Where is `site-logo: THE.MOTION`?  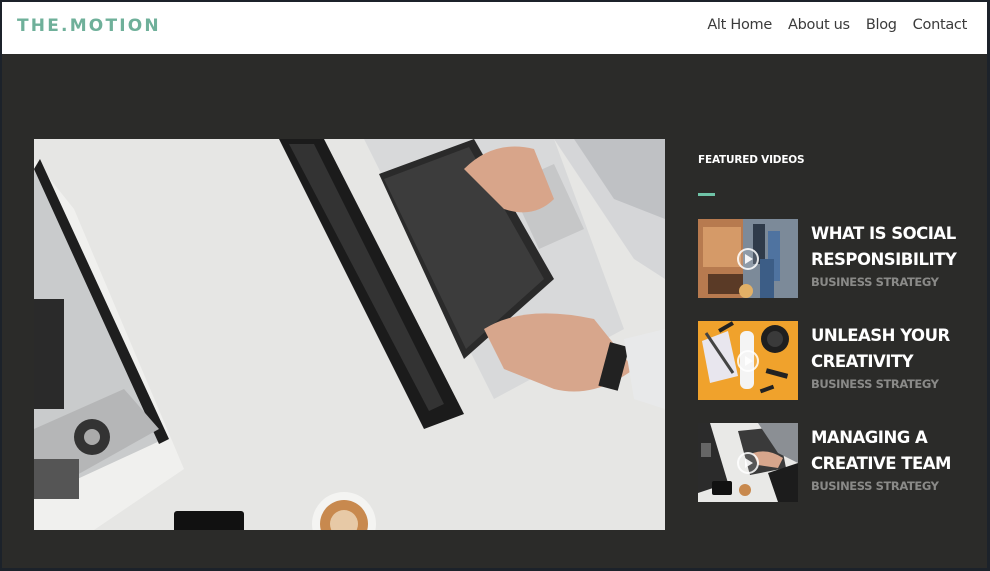 site-logo: THE.MOTION is located at coordinates (89, 26).